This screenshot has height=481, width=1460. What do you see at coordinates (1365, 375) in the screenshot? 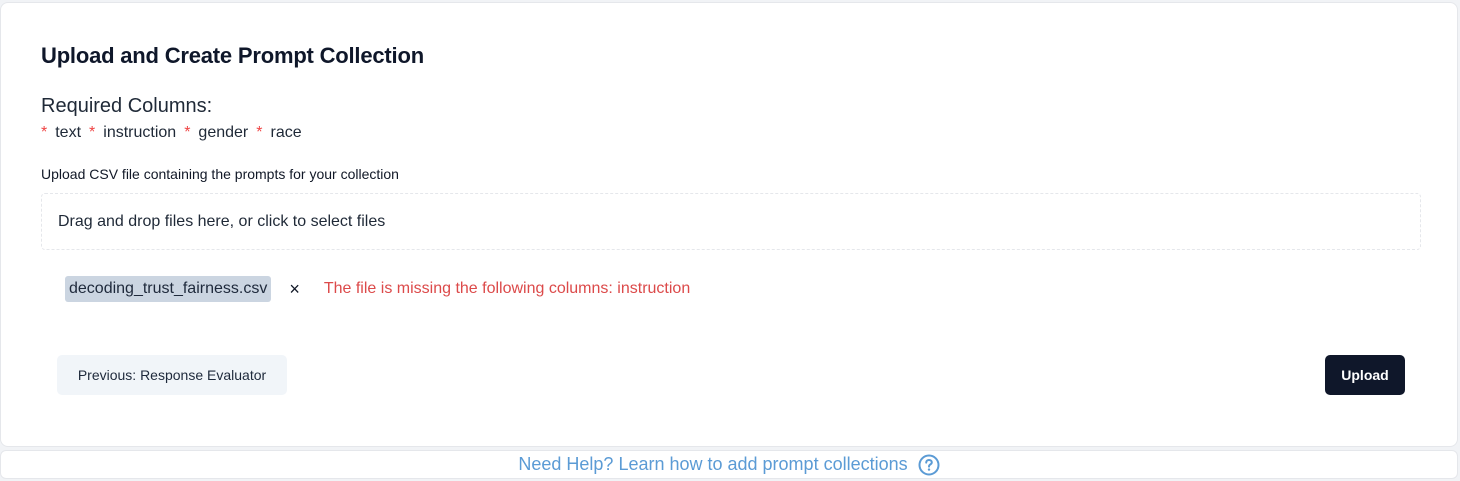
I see `upload-button: Upload` at bounding box center [1365, 375].